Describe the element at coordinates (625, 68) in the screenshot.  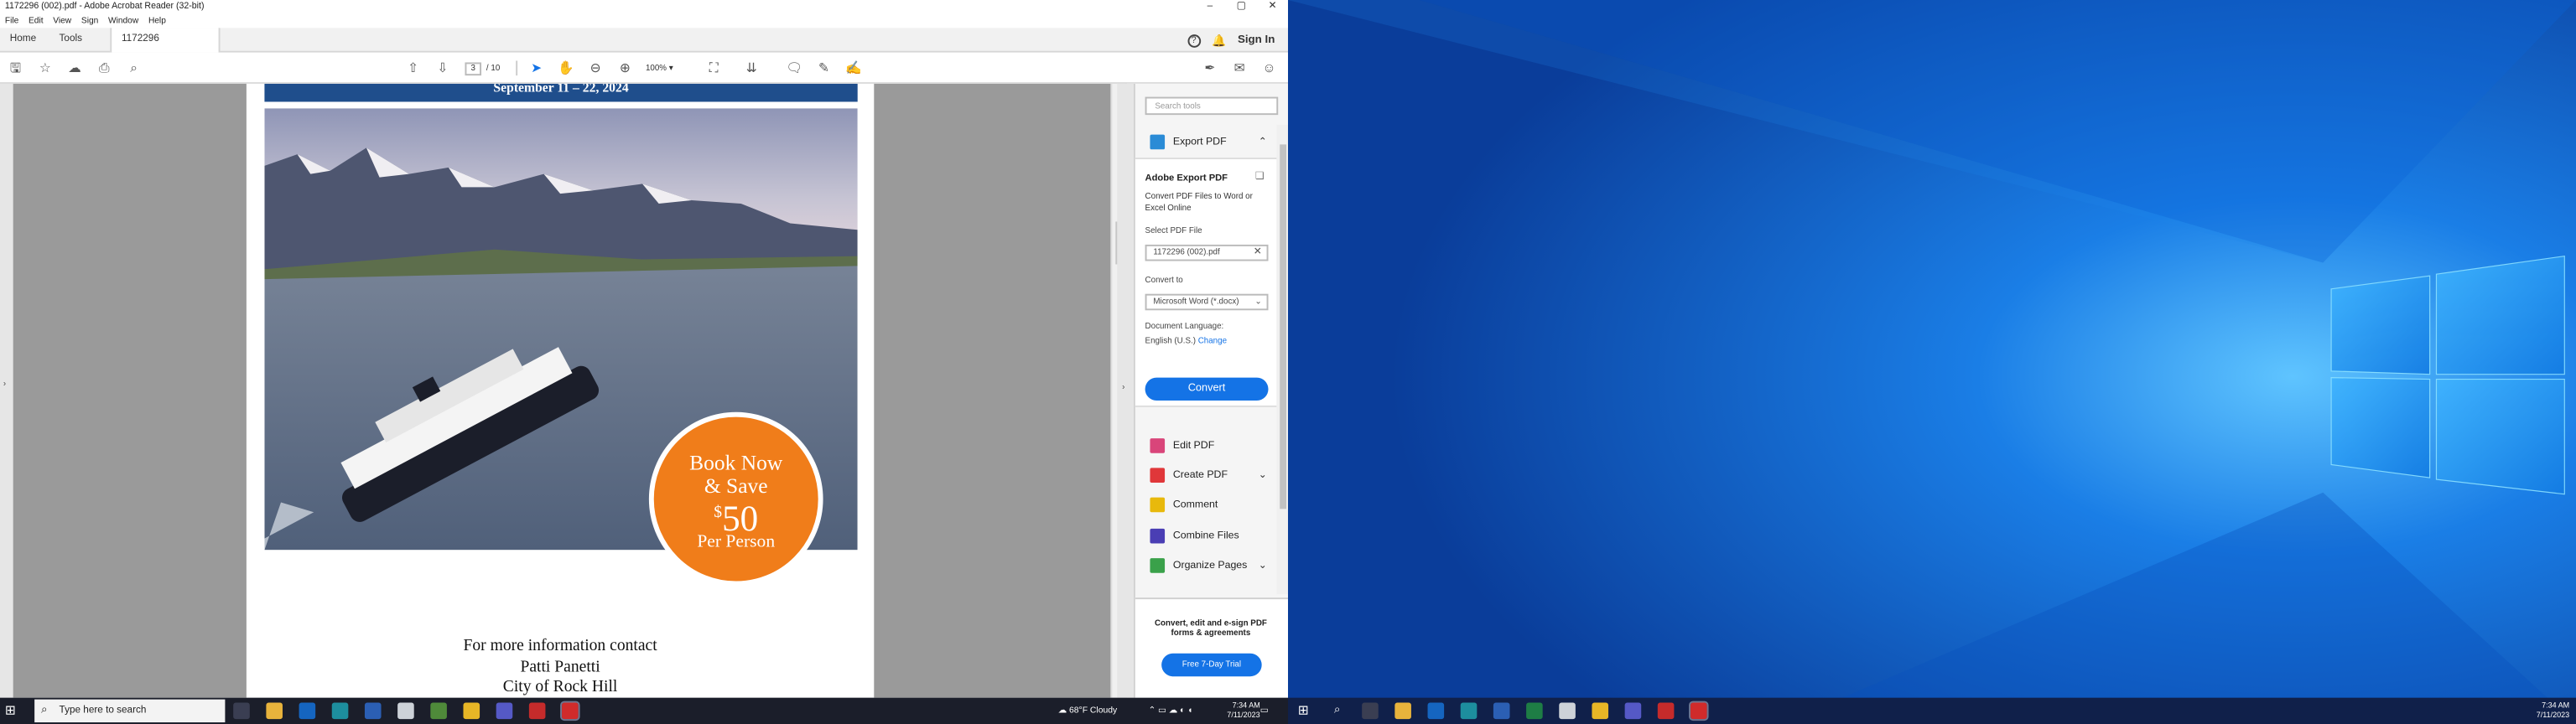
I see `zoom-in-icon: ⊕` at that location.